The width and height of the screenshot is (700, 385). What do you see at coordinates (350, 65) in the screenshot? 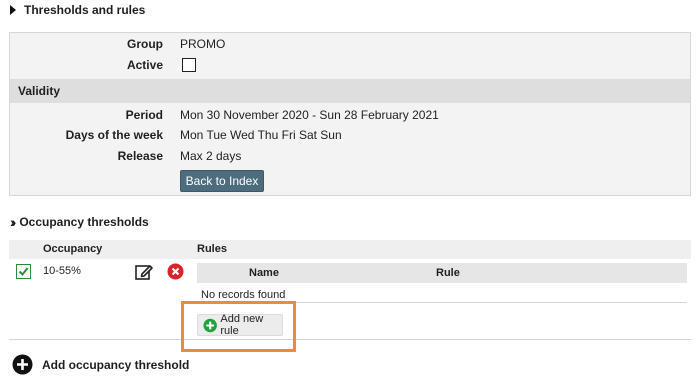
I see `active-row: Active` at bounding box center [350, 65].